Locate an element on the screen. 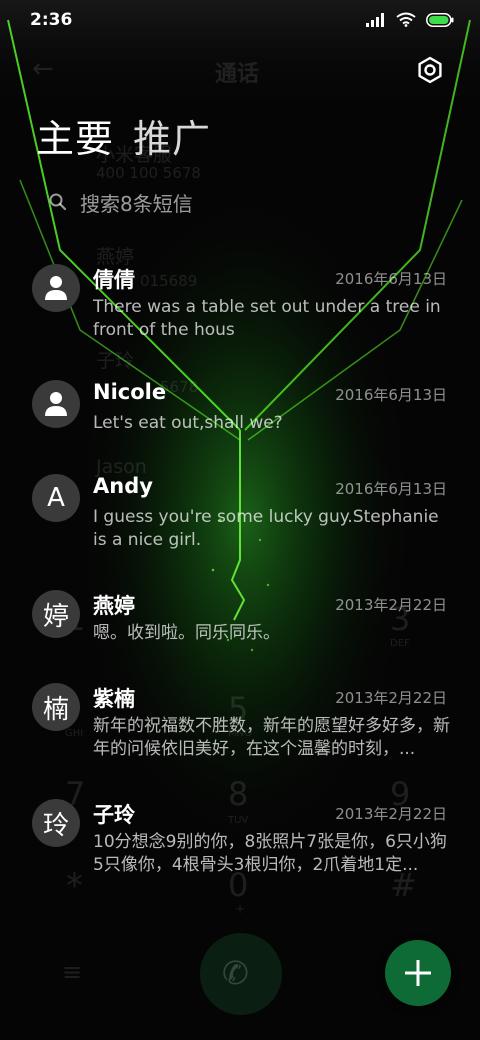  avatar: 楠 is located at coordinates (56, 707).